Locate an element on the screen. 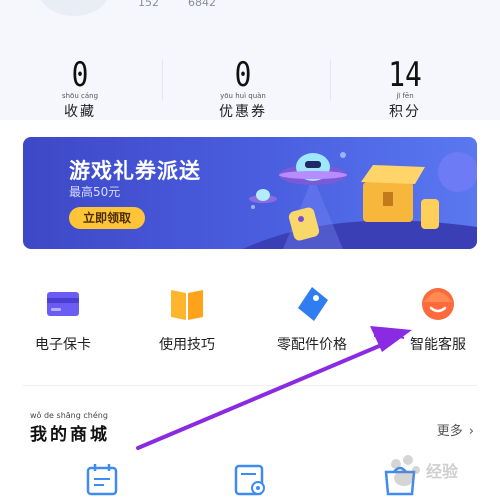 This screenshot has height=500, width=500. watermark: 经验 is located at coordinates (439, 472).